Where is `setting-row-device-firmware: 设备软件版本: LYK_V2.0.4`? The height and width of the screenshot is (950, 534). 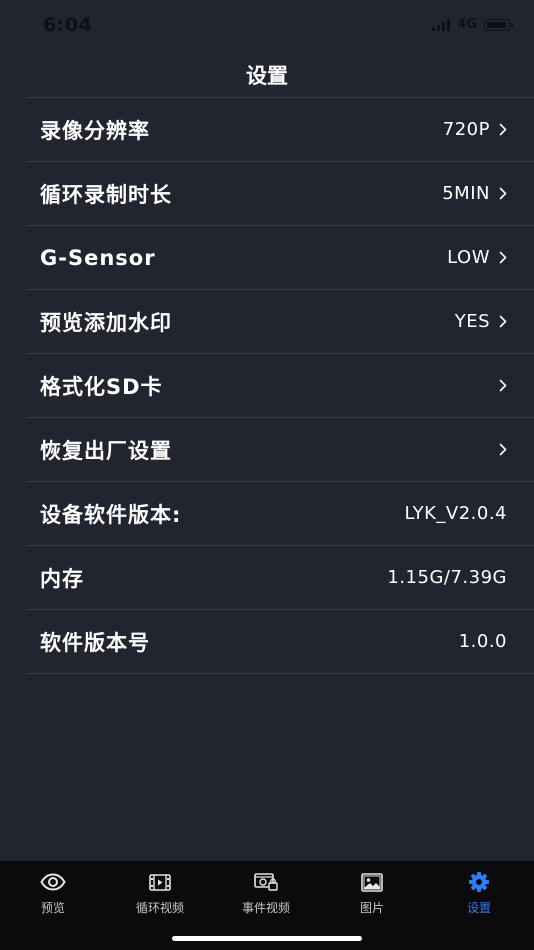 setting-row-device-firmware: 设备软件版本: LYK_V2.0.4 is located at coordinates (280, 514).